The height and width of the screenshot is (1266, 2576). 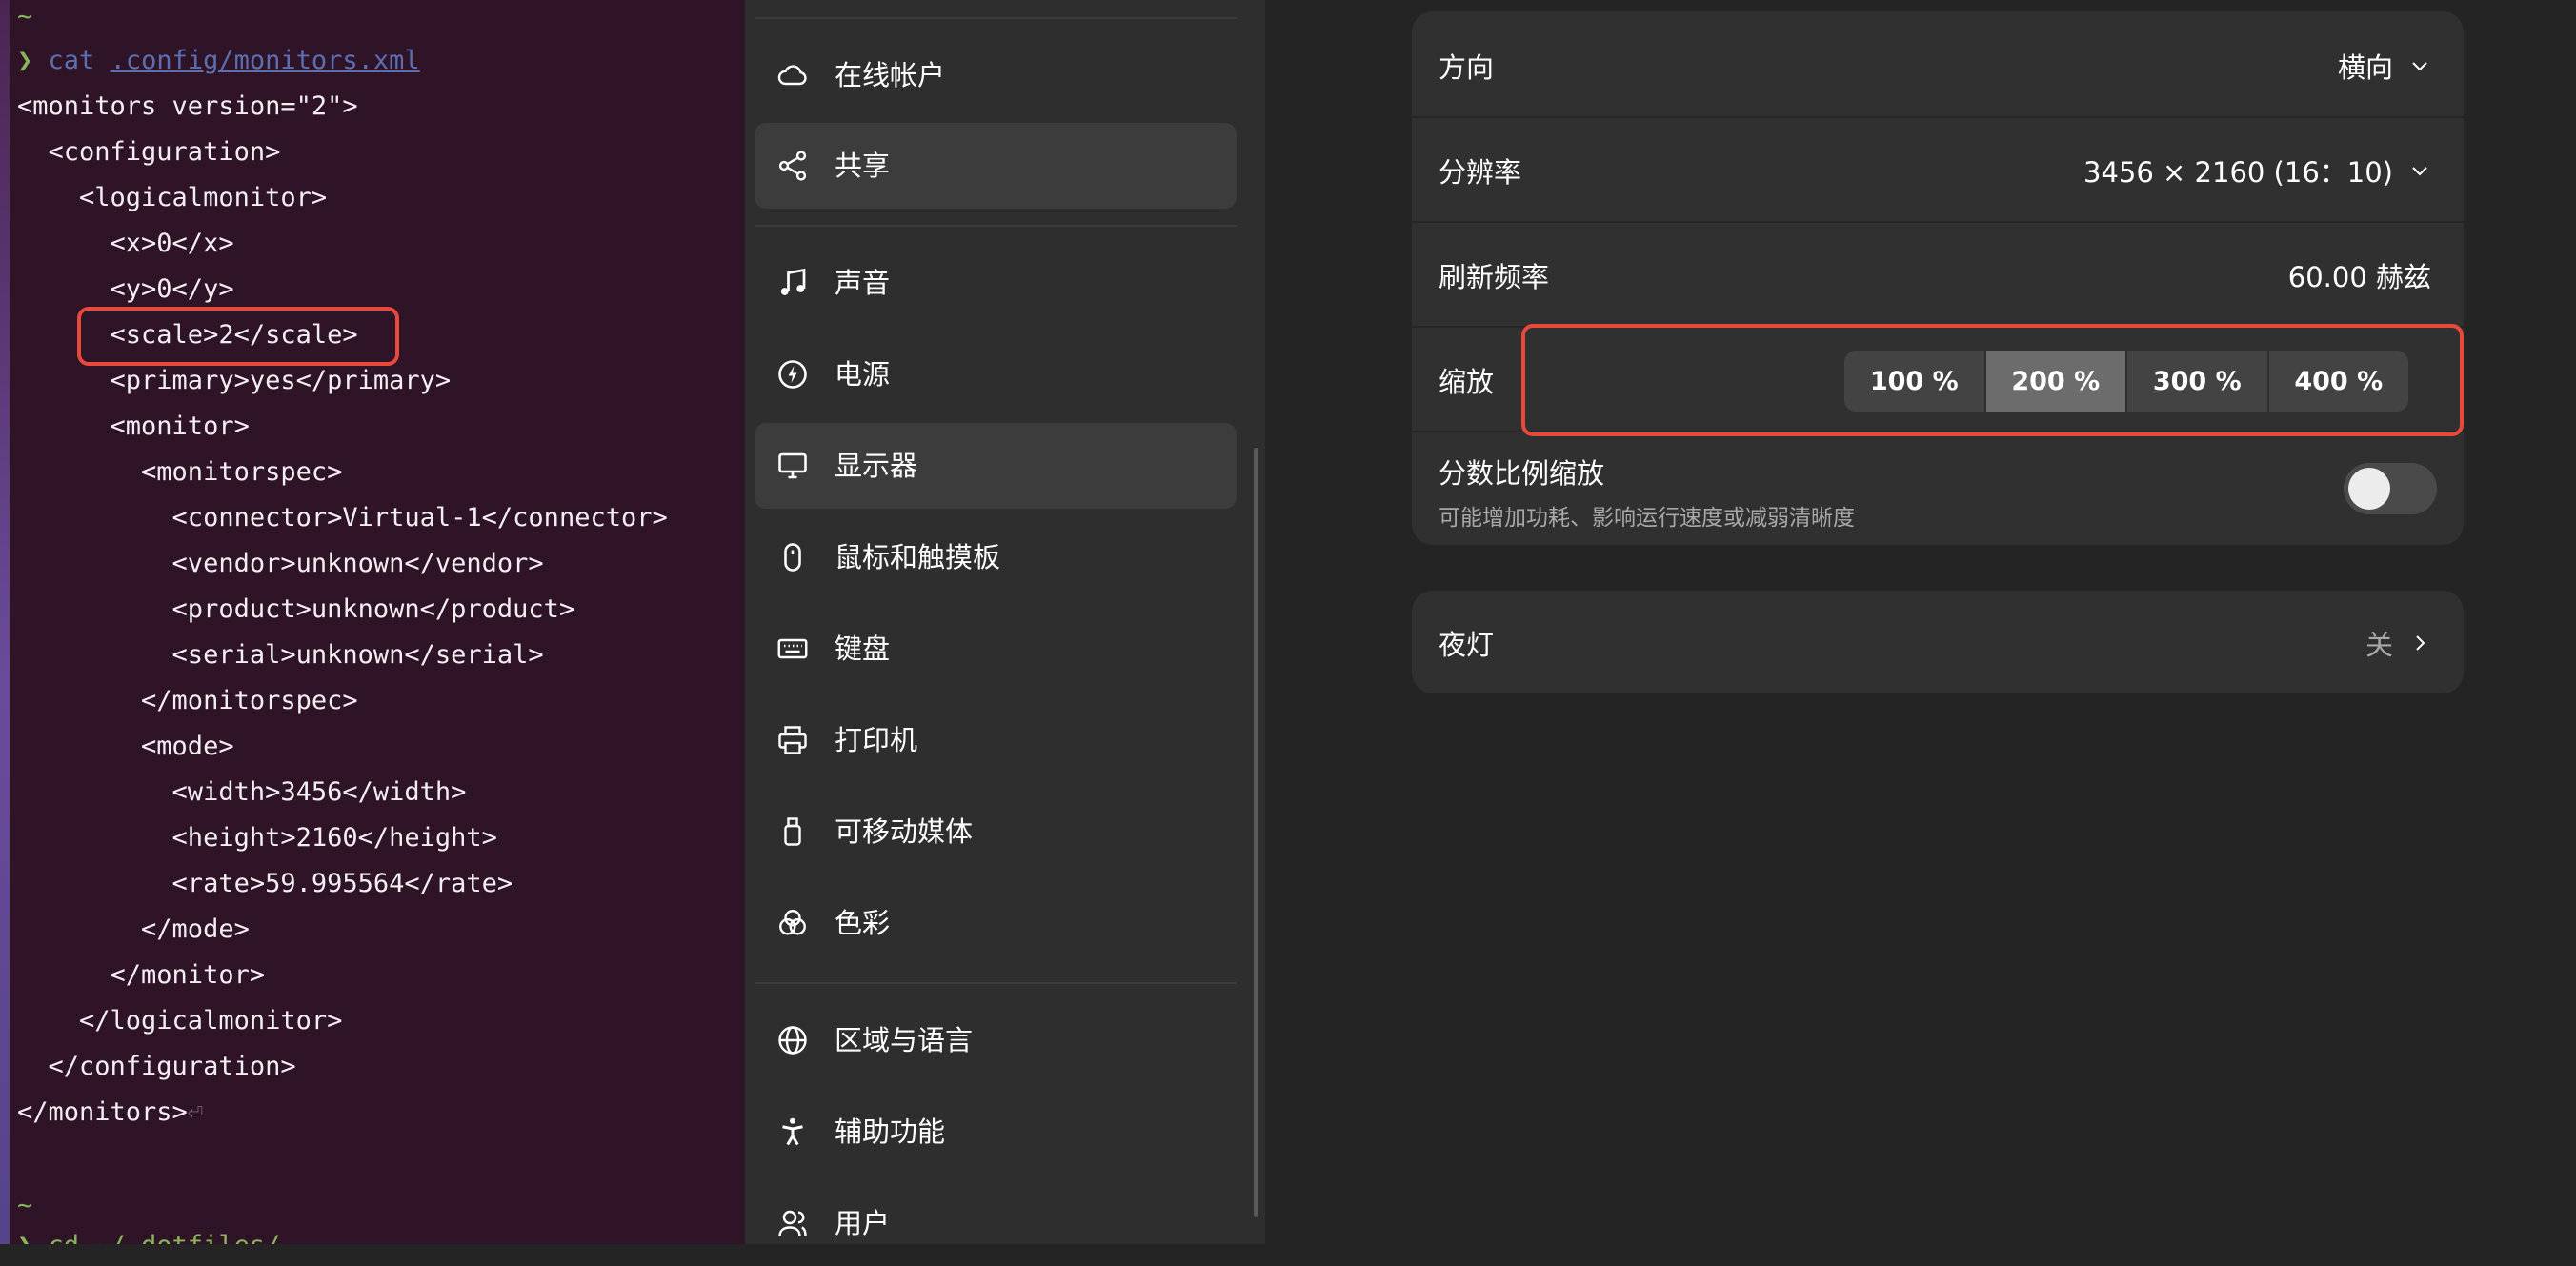 I want to click on sidebar-item-label: 可移动媒体, so click(x=905, y=831).